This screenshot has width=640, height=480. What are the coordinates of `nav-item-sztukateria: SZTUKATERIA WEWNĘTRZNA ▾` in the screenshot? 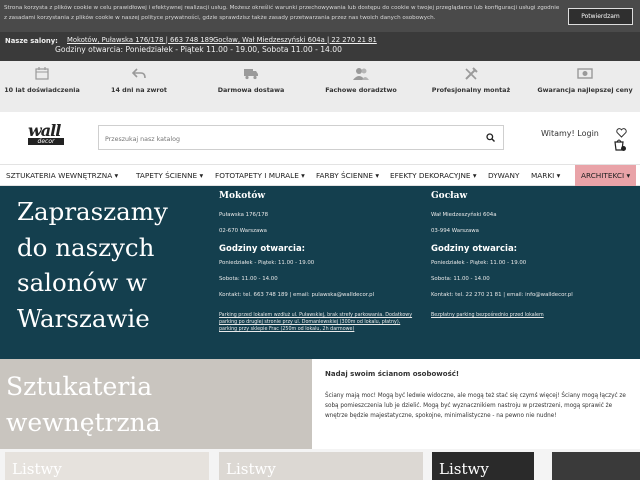 It's located at (62, 175).